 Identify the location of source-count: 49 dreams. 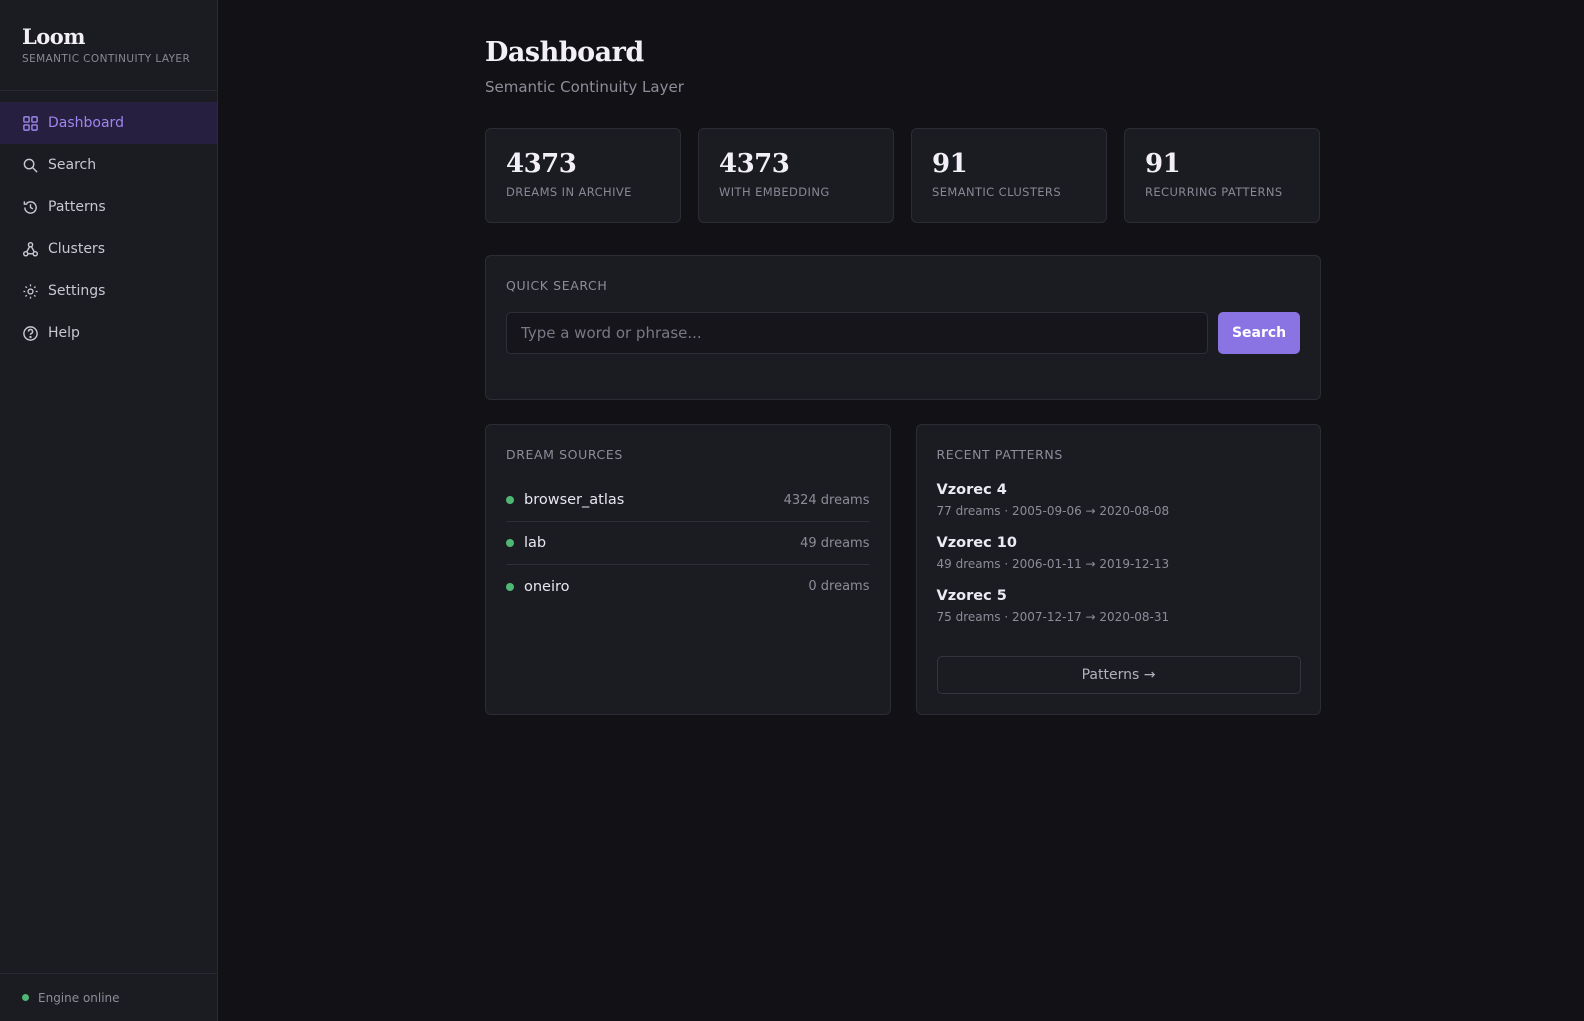
(835, 543).